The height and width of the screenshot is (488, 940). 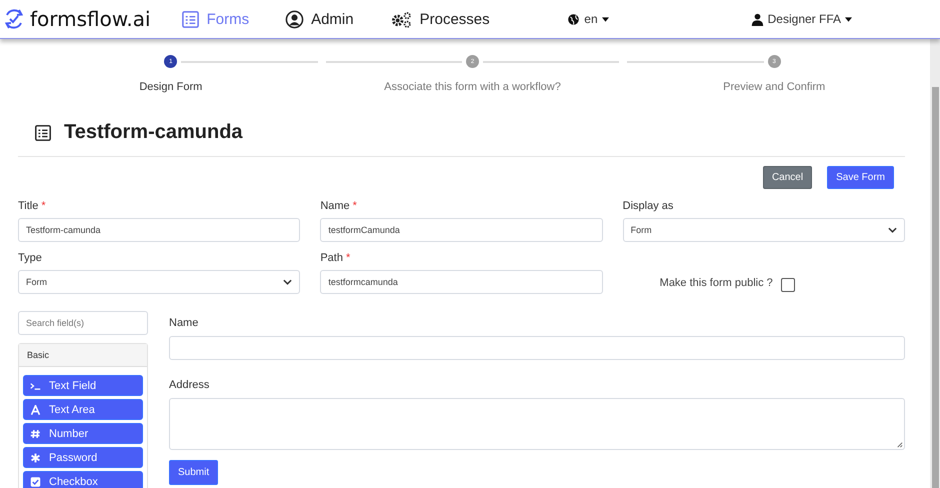 What do you see at coordinates (83, 355) in the screenshot?
I see `group-header: Basic` at bounding box center [83, 355].